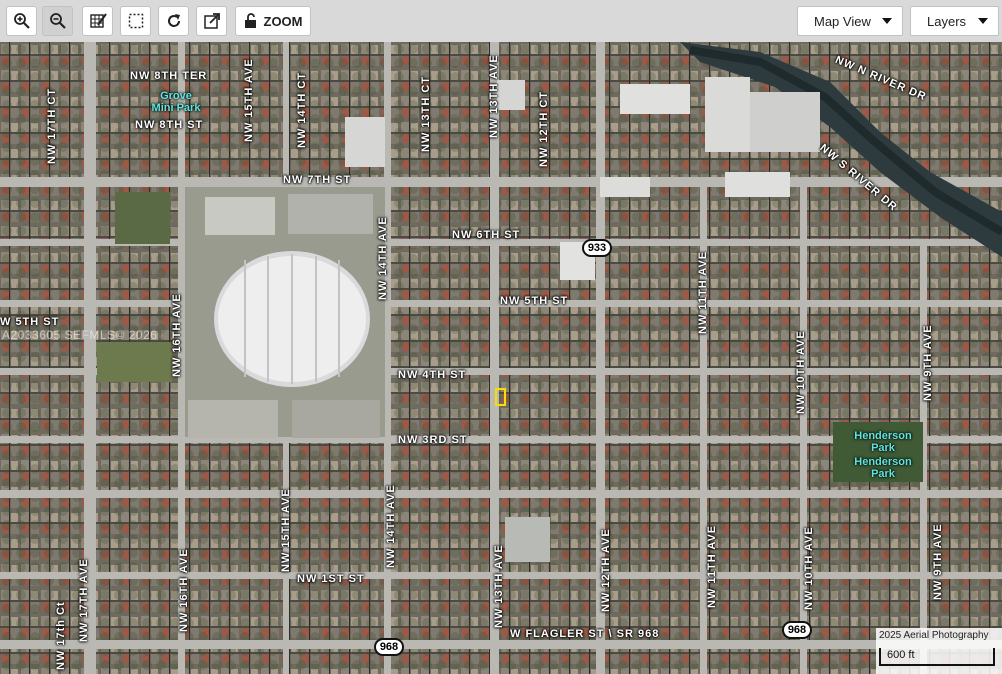 The height and width of the screenshot is (674, 1002). I want to click on layers-label: Layers, so click(947, 21).